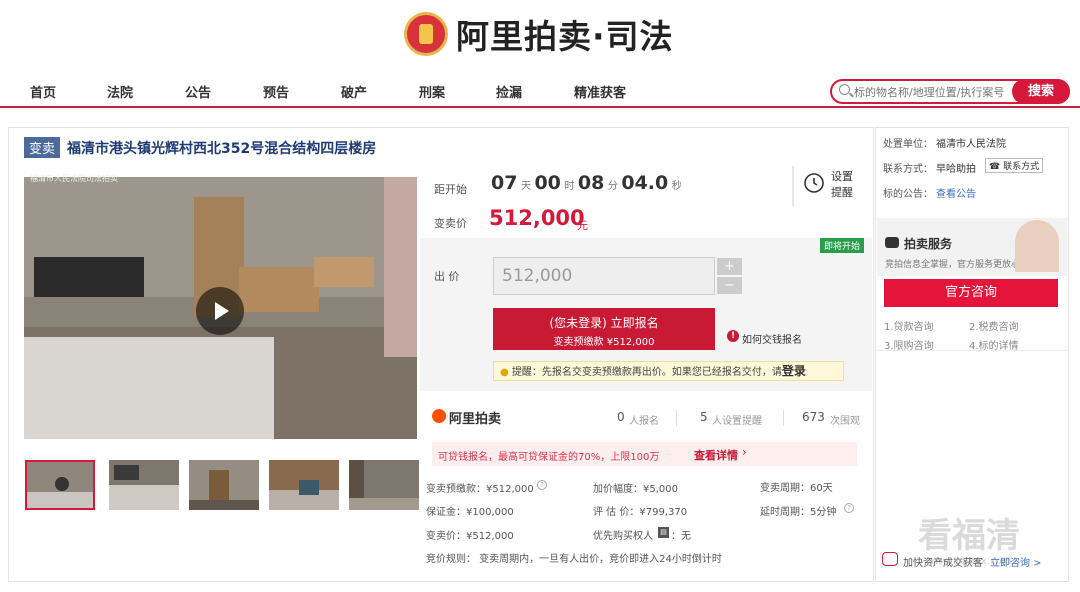 This screenshot has height=592, width=1080. I want to click on notice-label: 标的公告：, so click(908, 194).